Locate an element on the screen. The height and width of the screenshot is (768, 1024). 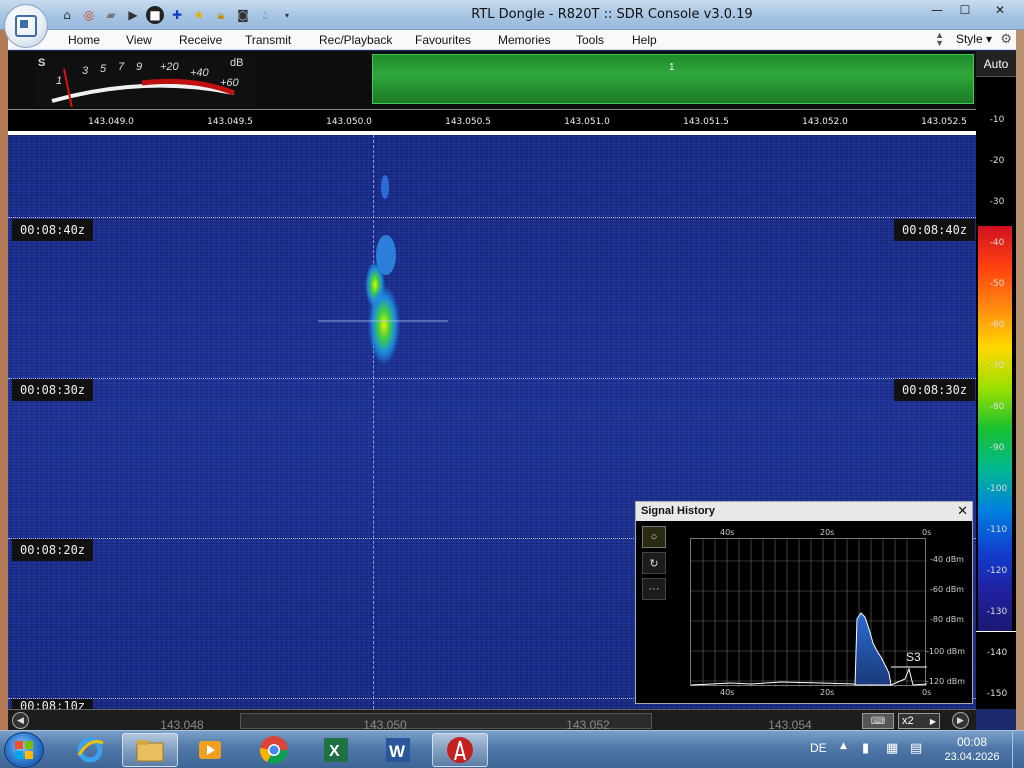
auto-button: Auto is located at coordinates (996, 64).